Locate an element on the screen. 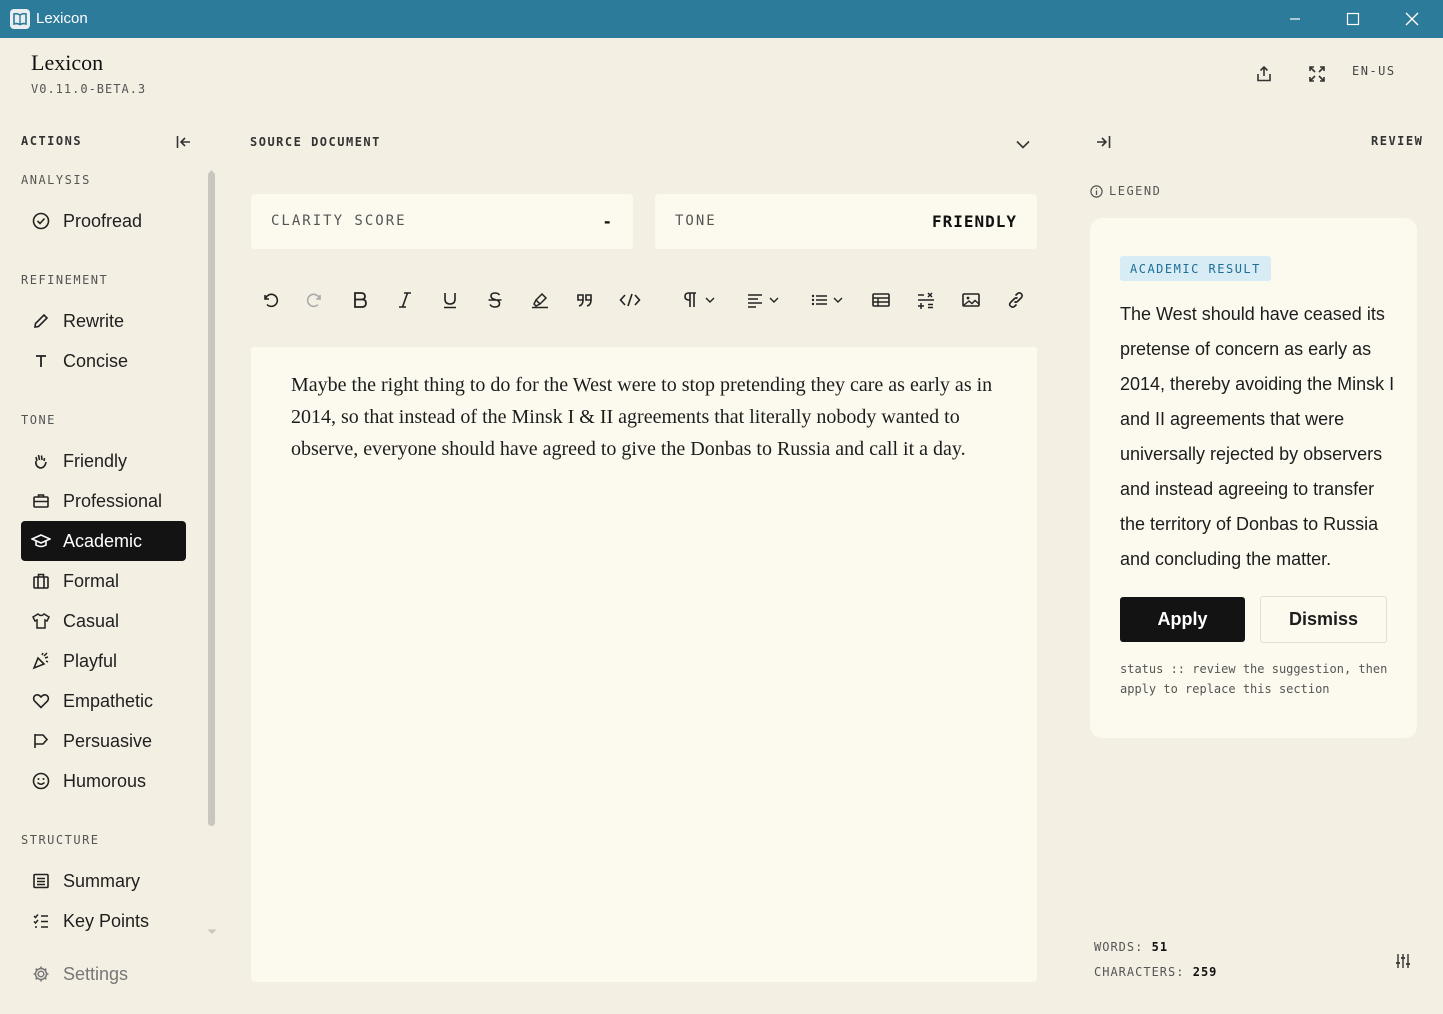  dismiss-button: Dismiss is located at coordinates (1323, 619).